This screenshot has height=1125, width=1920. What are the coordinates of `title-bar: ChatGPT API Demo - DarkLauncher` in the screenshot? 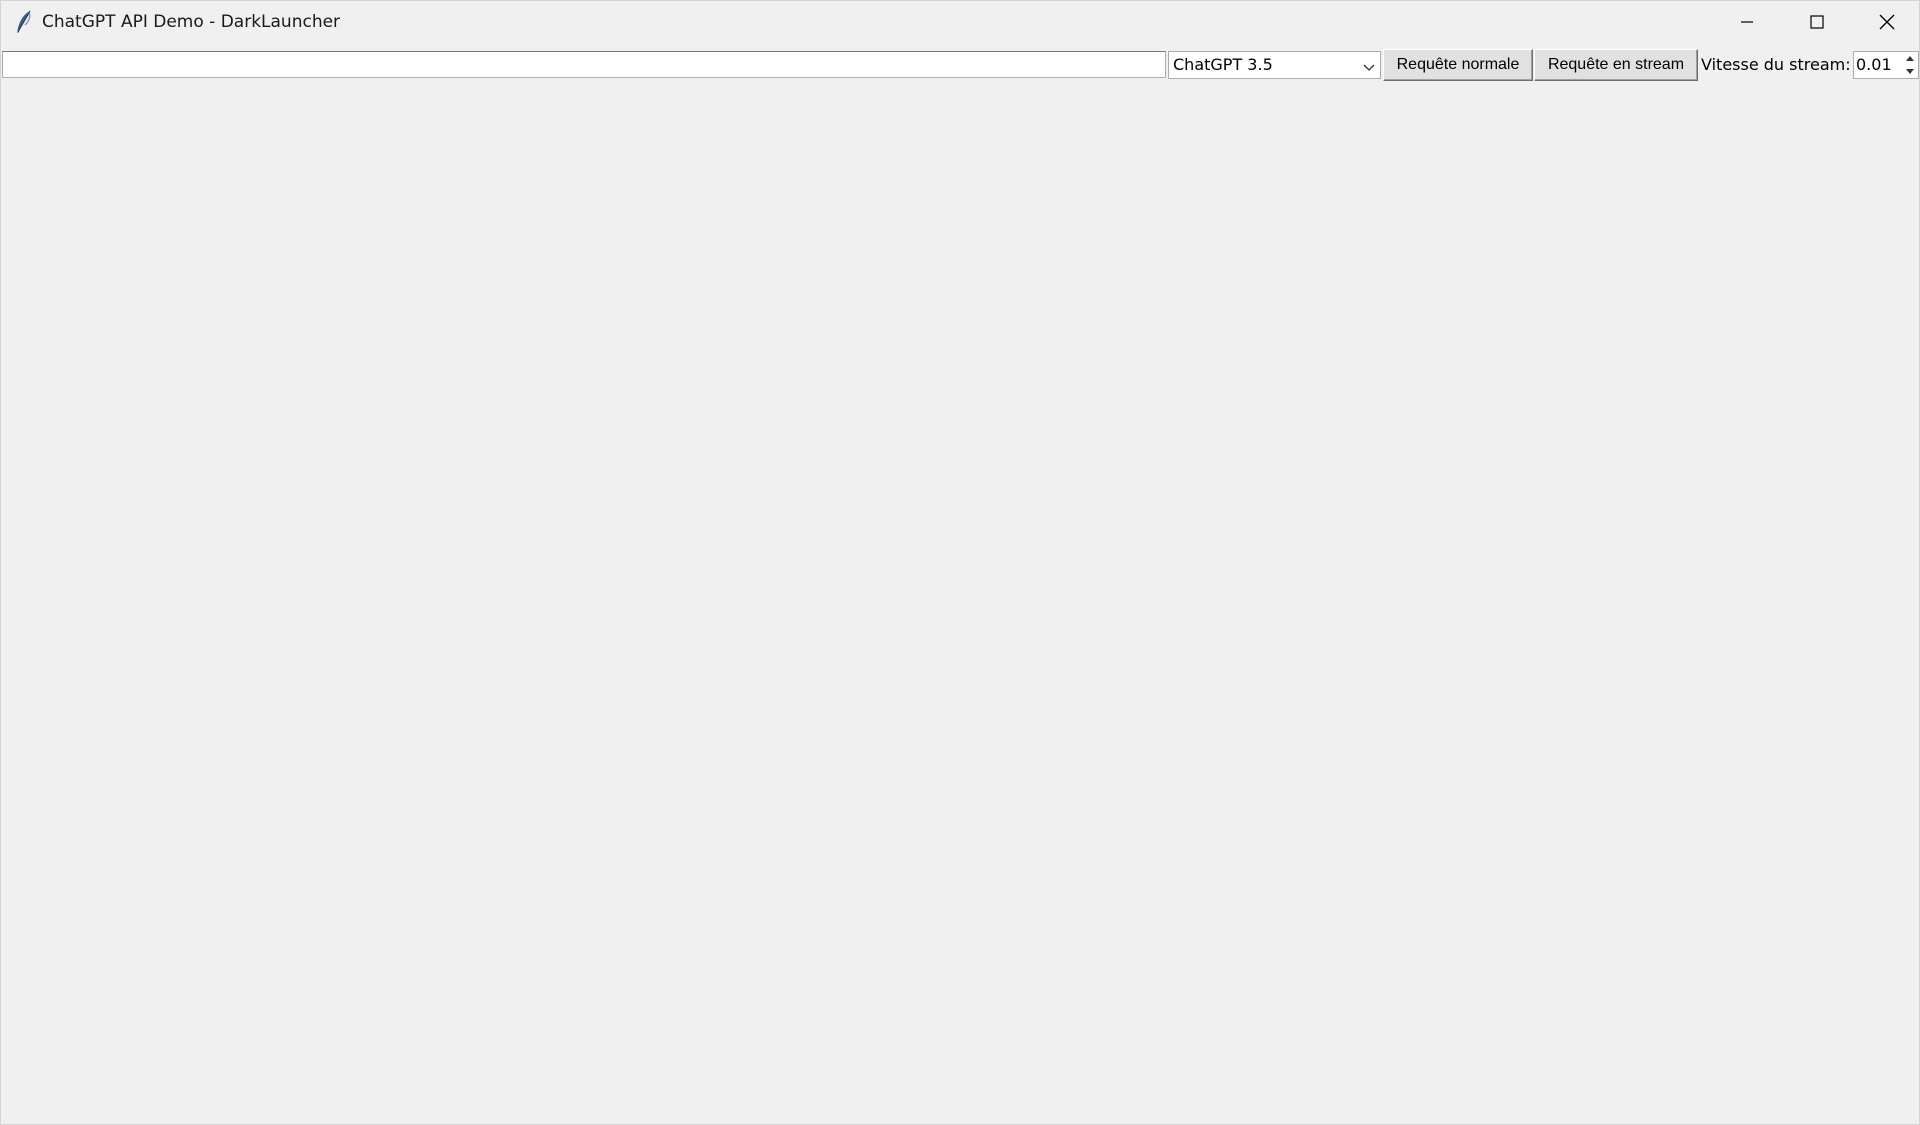 It's located at (960, 22).